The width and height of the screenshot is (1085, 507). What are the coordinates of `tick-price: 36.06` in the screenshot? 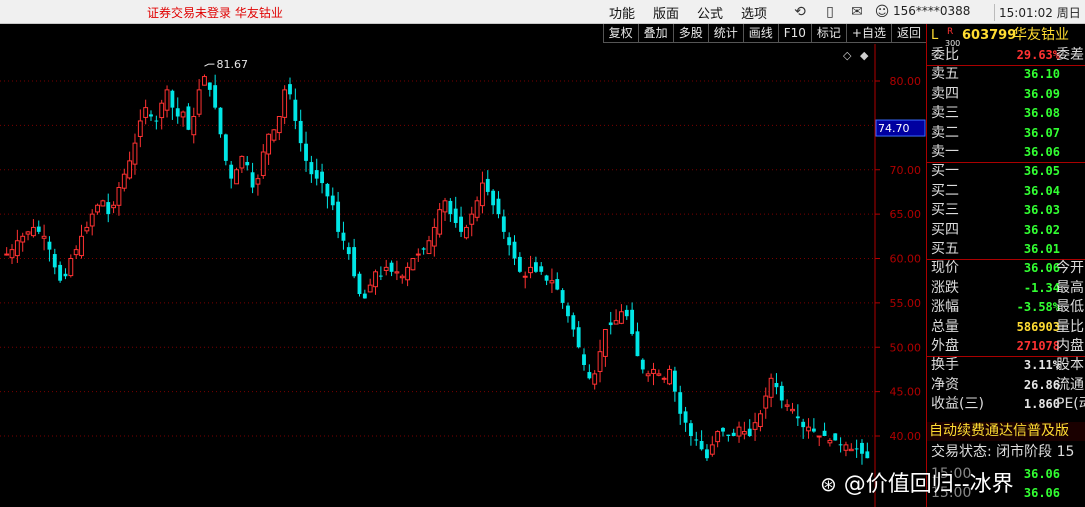 It's located at (1041, 493).